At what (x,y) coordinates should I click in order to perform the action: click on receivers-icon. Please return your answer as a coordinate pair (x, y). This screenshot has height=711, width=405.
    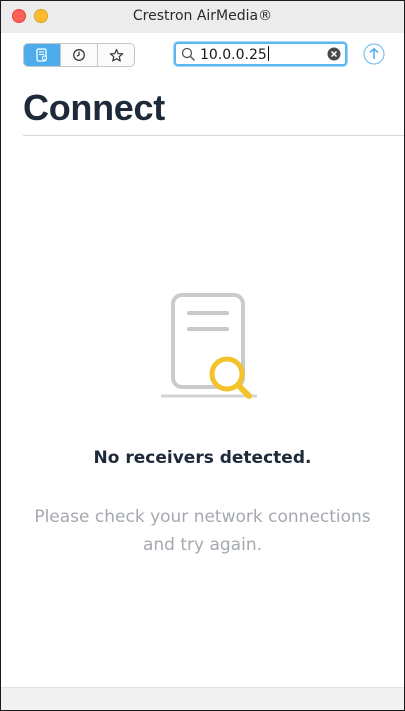
    Looking at the image, I should click on (42, 55).